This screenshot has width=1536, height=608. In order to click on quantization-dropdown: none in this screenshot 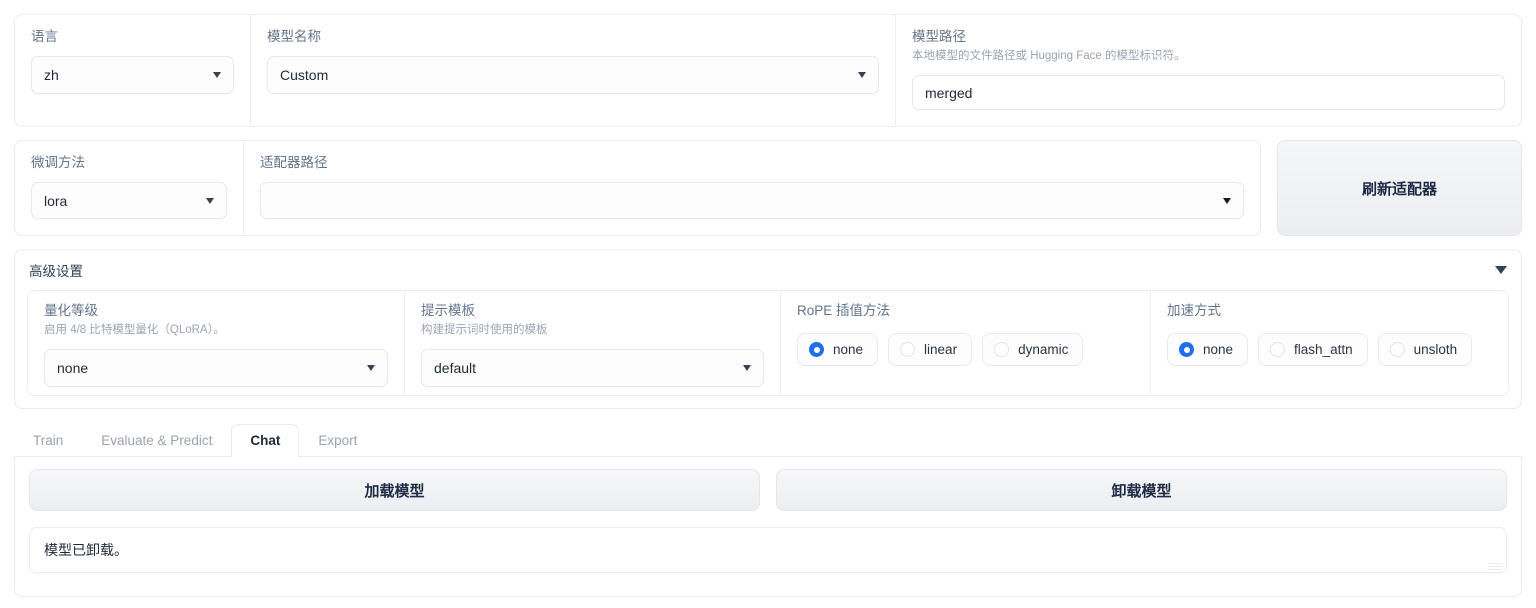, I will do `click(216, 368)`.